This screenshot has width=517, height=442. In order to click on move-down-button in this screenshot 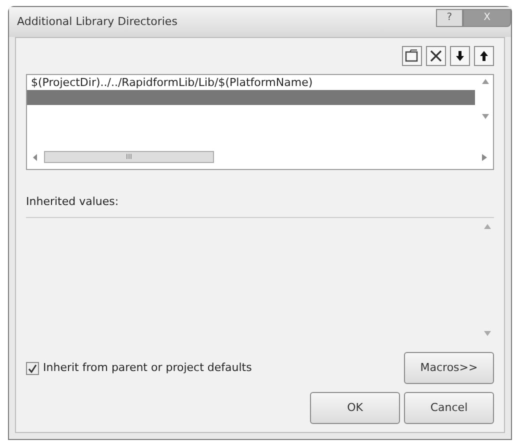, I will do `click(460, 56)`.